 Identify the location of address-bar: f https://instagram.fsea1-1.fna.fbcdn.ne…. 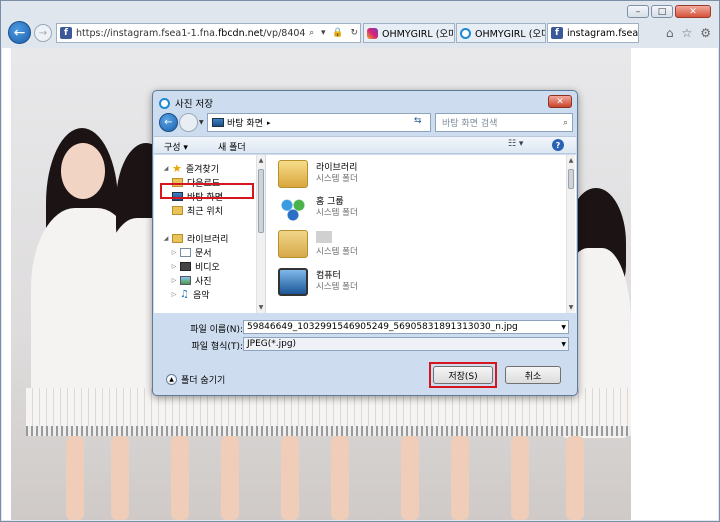
(208, 33).